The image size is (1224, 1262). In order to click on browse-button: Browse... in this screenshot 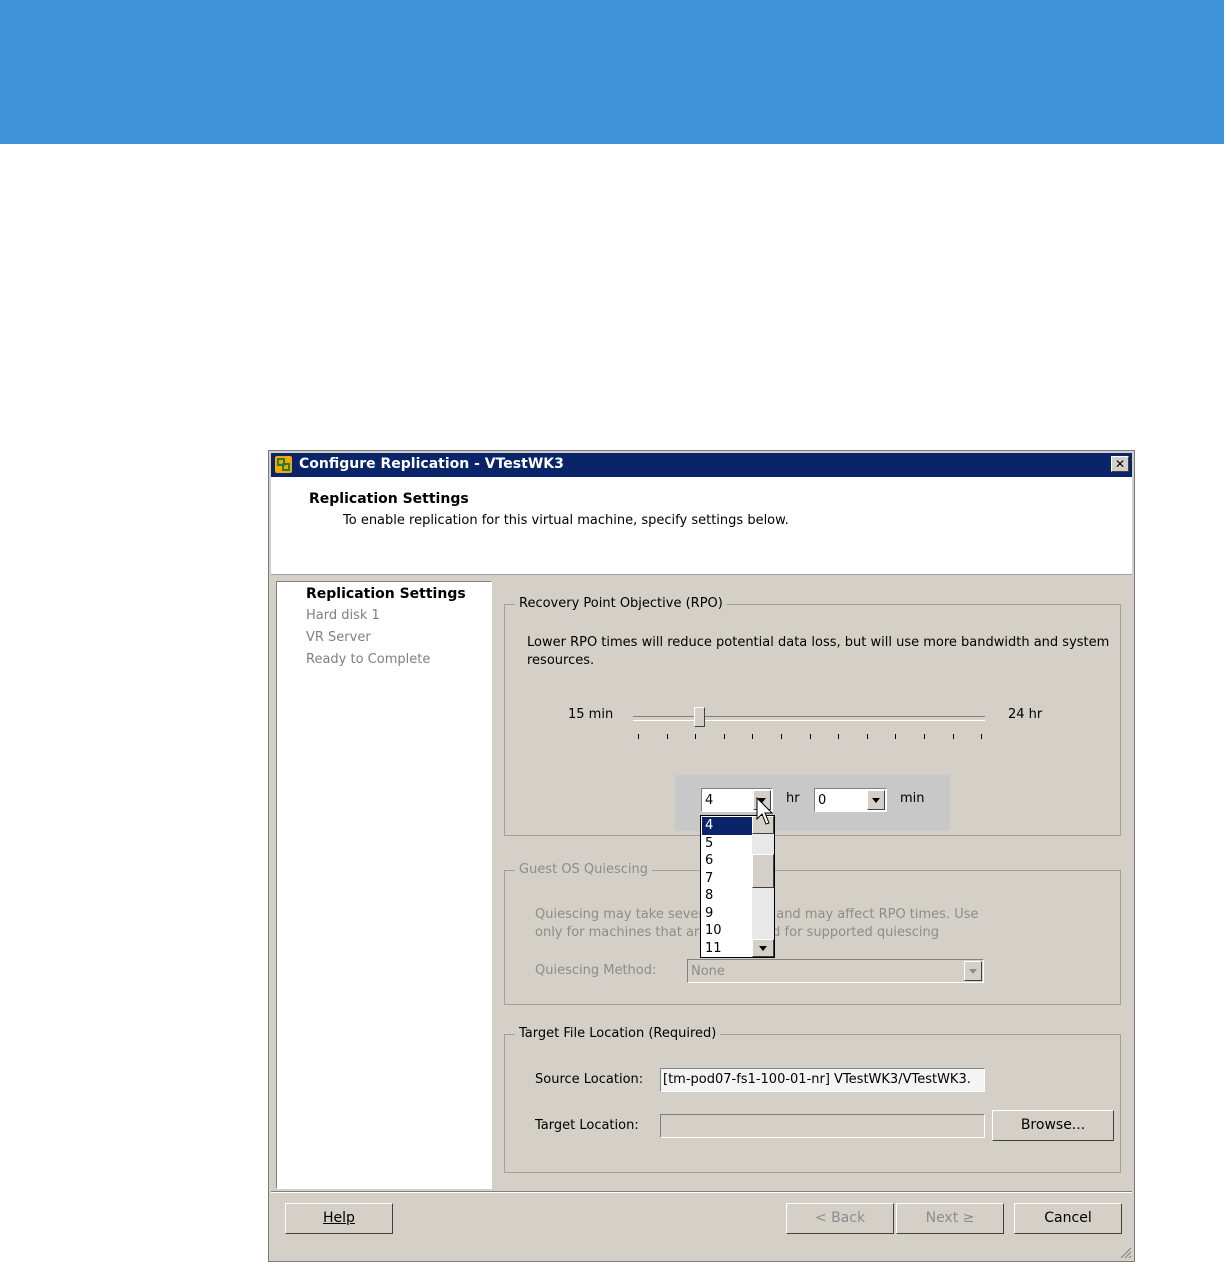, I will do `click(1053, 1125)`.